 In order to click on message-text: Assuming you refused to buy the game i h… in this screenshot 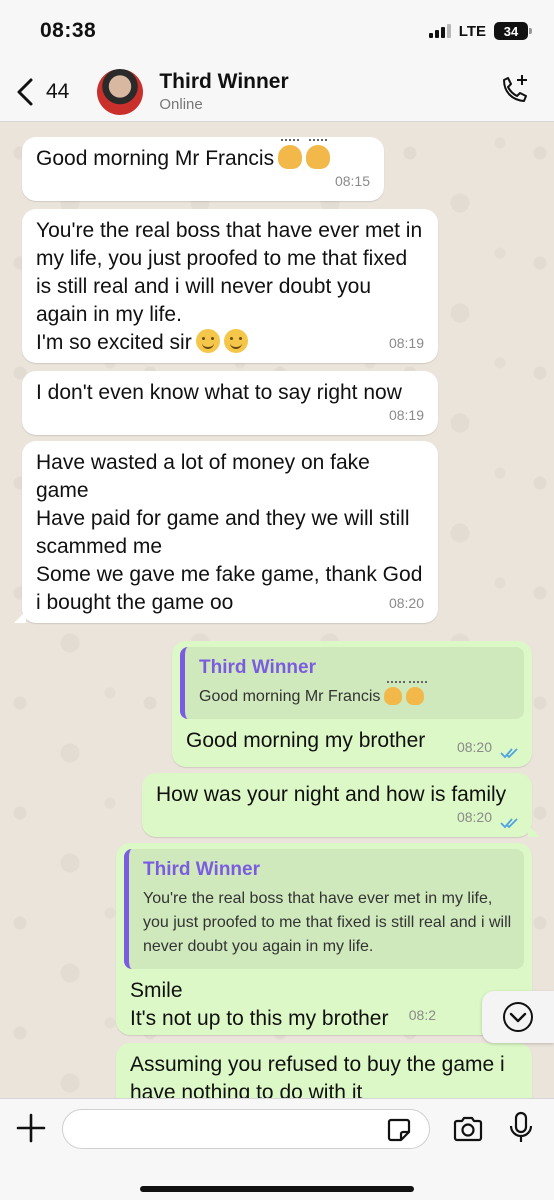, I will do `click(320, 1075)`.